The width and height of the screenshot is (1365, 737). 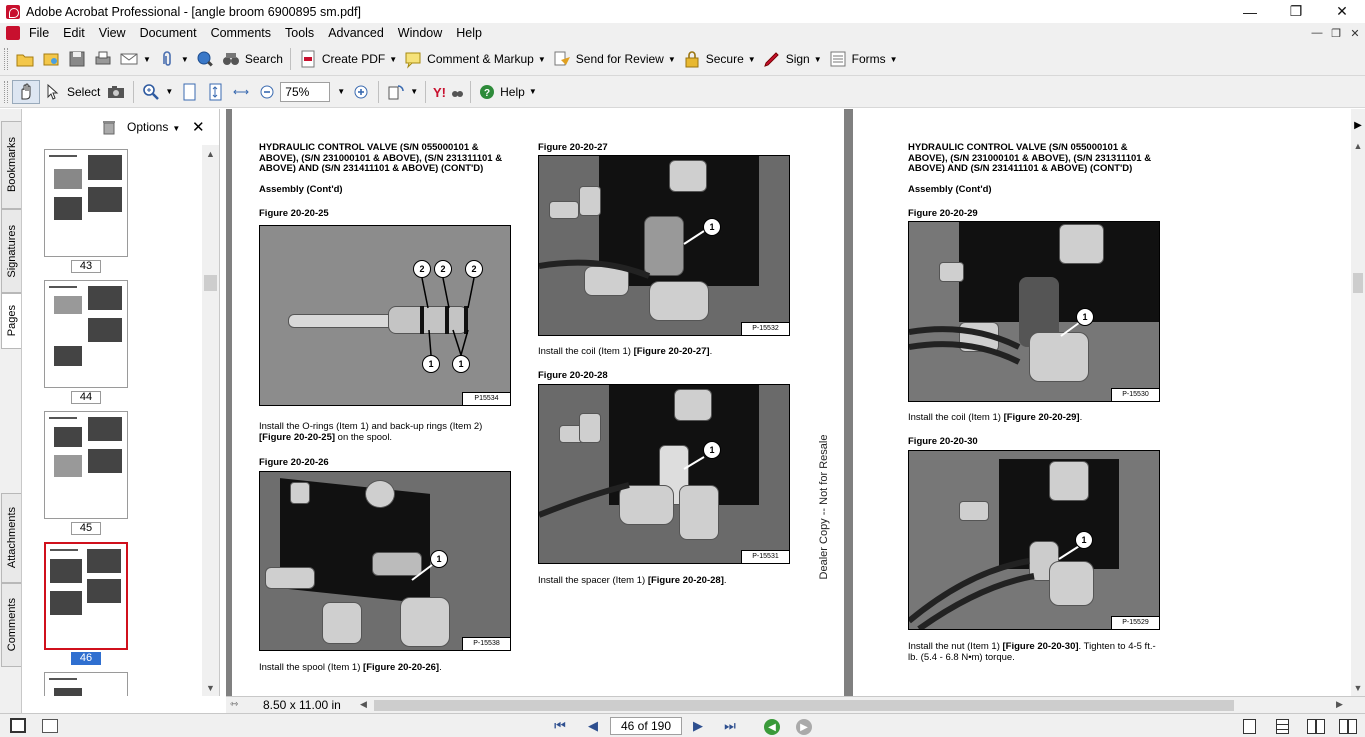 I want to click on create-pdf-button: Create PDF ▼, so click(x=347, y=59).